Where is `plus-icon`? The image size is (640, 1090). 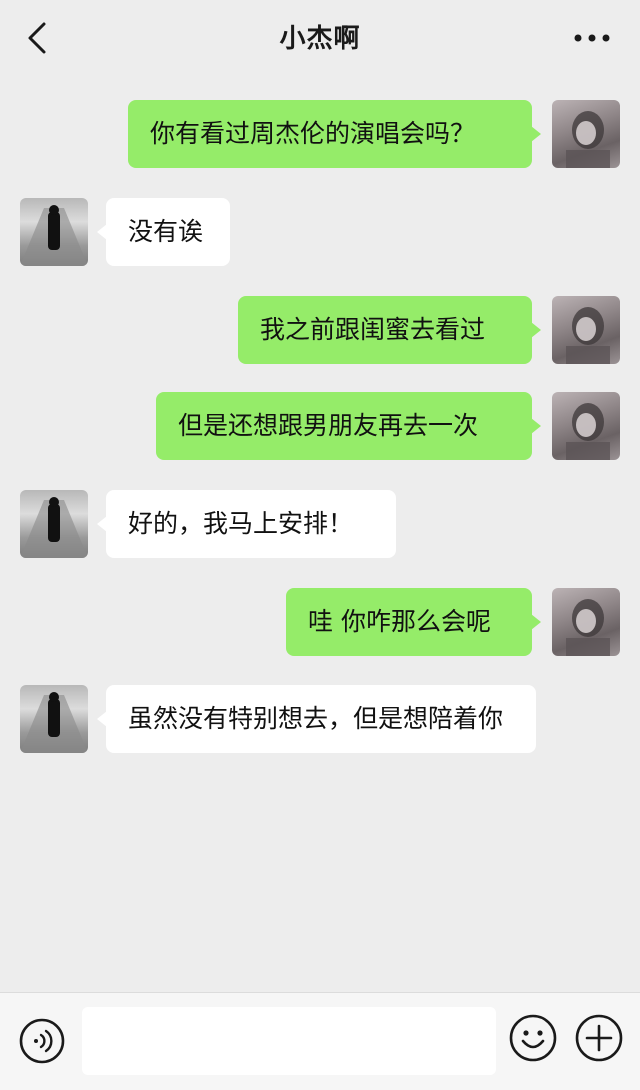
plus-icon is located at coordinates (599, 1038).